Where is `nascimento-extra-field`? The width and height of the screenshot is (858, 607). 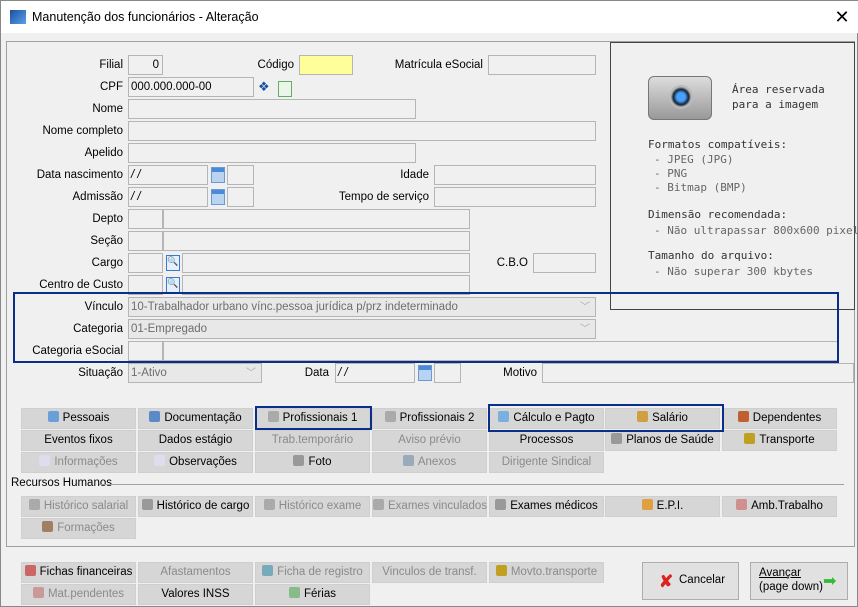 nascimento-extra-field is located at coordinates (240, 175).